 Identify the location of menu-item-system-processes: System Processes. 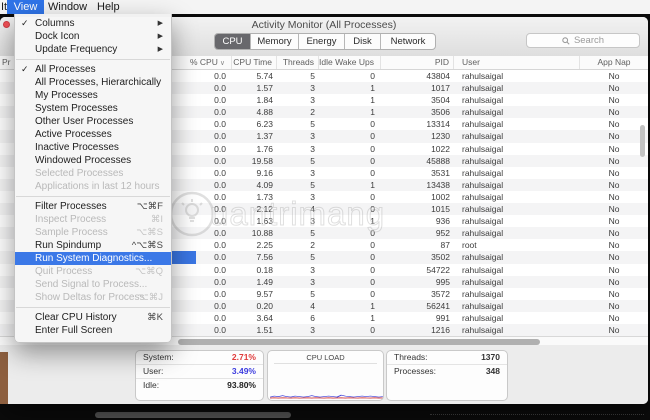
(93, 108).